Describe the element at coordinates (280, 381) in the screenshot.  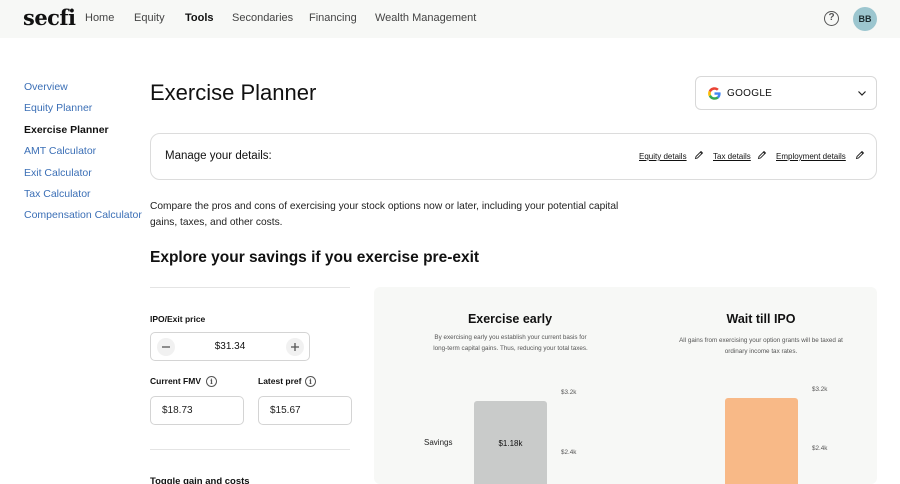
I see `latest-pref-label: Latest pref` at that location.